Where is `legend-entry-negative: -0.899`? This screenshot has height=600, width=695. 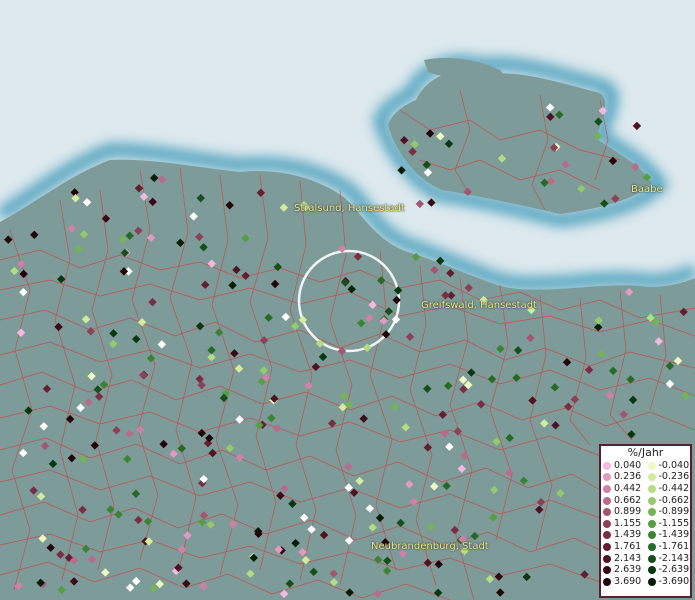
legend-entry-negative: -0.899 is located at coordinates (668, 512).